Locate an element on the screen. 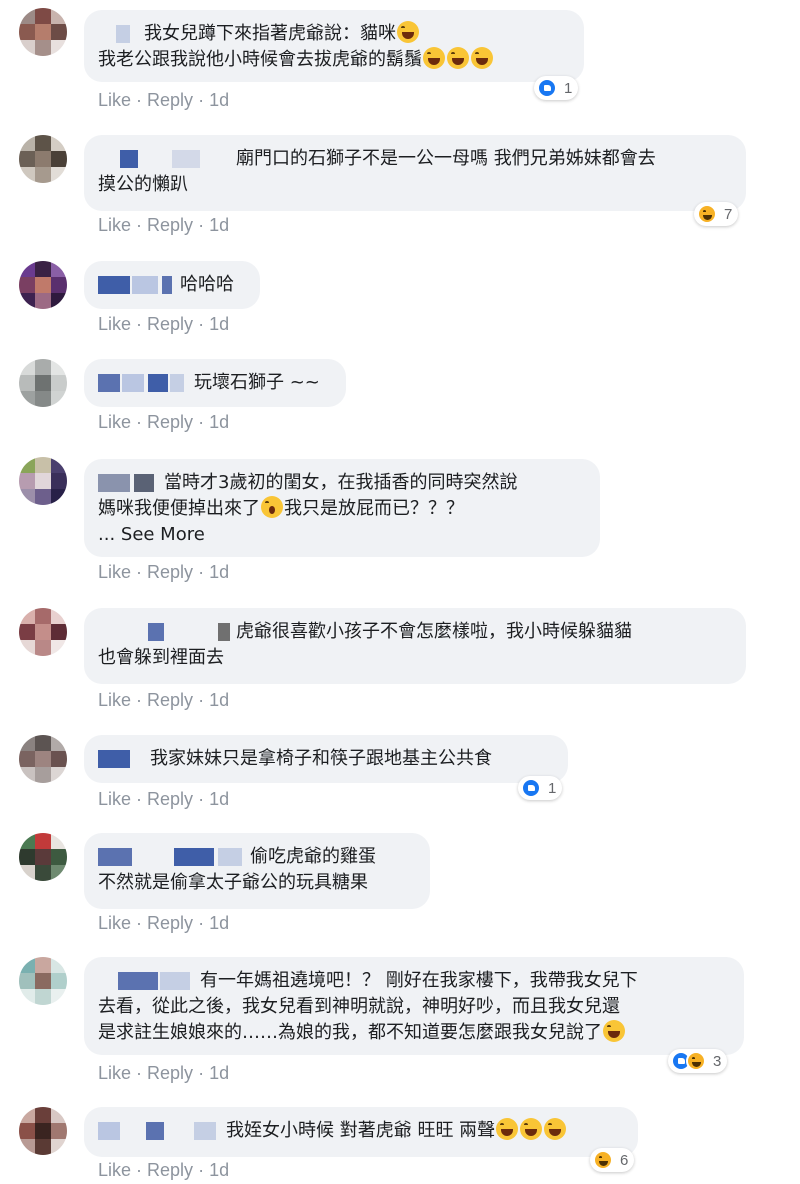 The height and width of the screenshot is (1184, 800). haha-reaction-icon is located at coordinates (696, 1061).